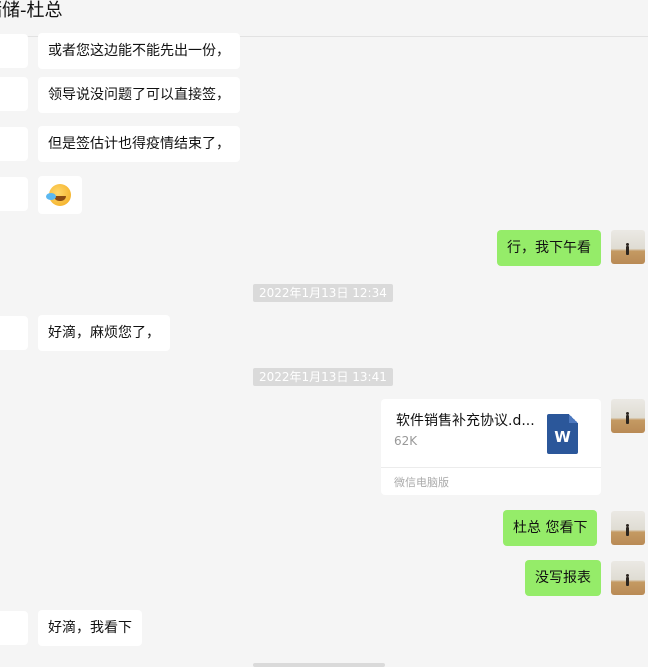 This screenshot has width=648, height=667. Describe the element at coordinates (323, 377) in the screenshot. I see `timestamp: 2022年1月13日 13:41` at that location.